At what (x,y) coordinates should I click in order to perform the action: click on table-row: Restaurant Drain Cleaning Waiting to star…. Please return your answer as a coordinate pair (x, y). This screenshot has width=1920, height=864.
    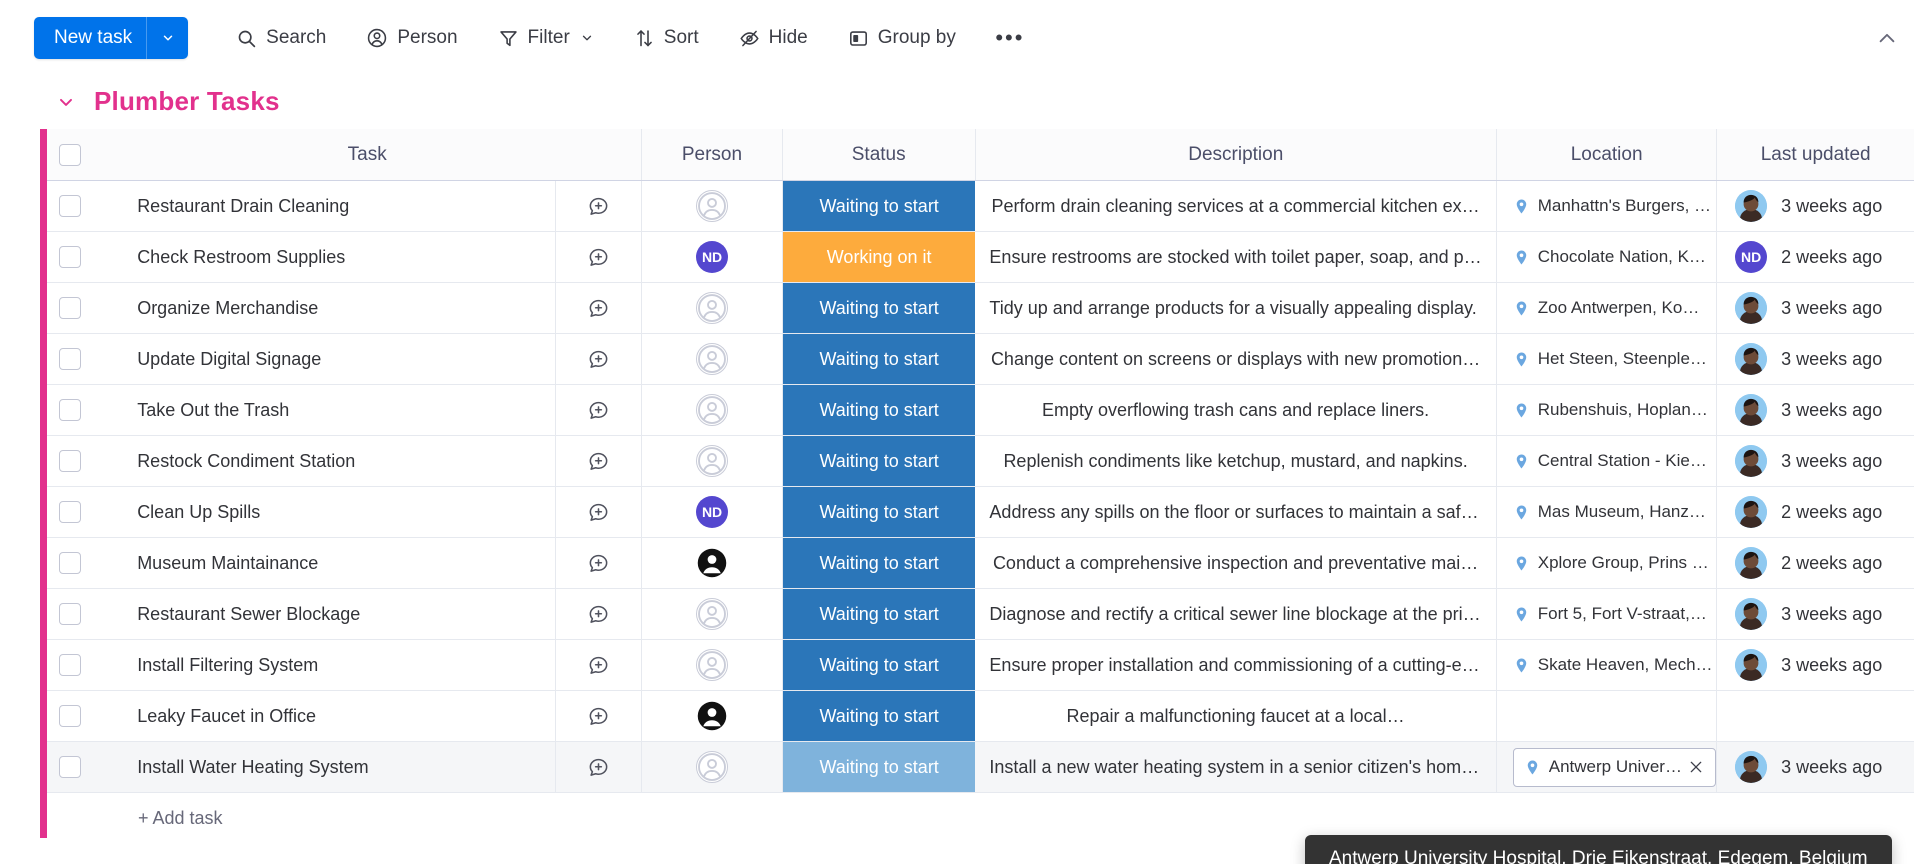
    Looking at the image, I should click on (980, 206).